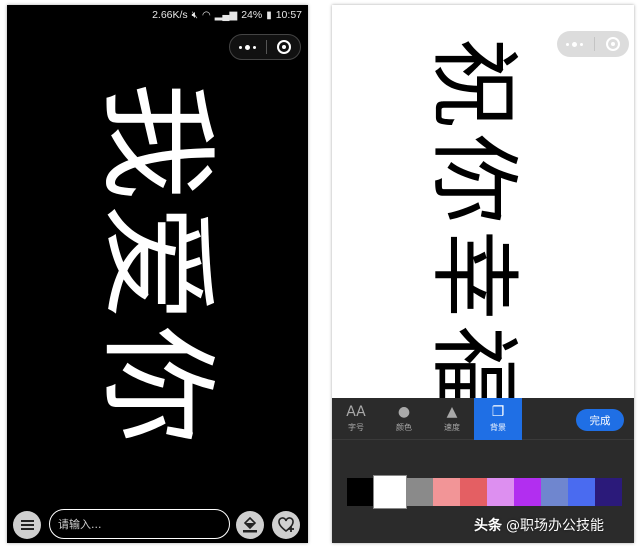 The width and height of the screenshot is (640, 549). What do you see at coordinates (498, 427) in the screenshot?
I see `tab-label: 背景` at bounding box center [498, 427].